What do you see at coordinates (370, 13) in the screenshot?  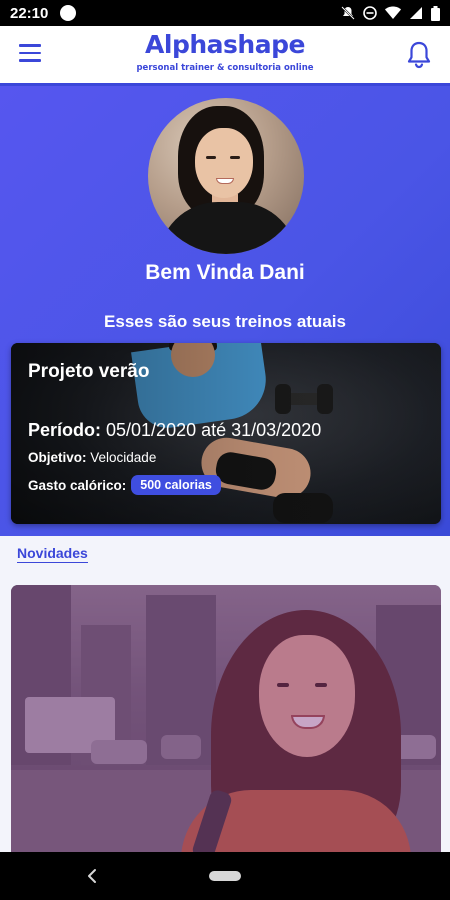 I see `do-not-disturb-icon` at bounding box center [370, 13].